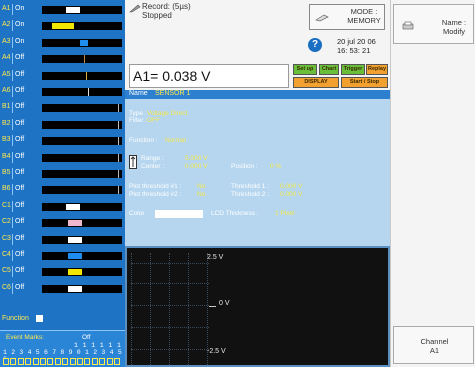  What do you see at coordinates (377, 69) in the screenshot?
I see `replay-button: Replay` at bounding box center [377, 69].